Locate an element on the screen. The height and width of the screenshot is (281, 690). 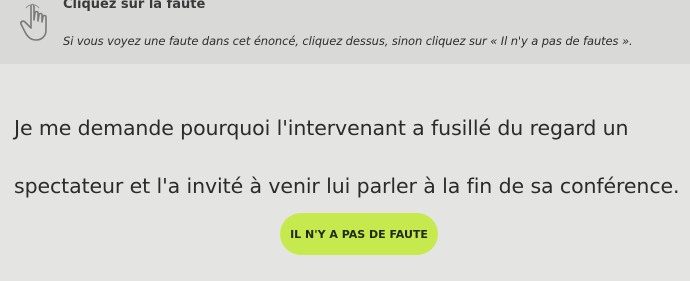
hand-pointer-icon is located at coordinates (37, 22).